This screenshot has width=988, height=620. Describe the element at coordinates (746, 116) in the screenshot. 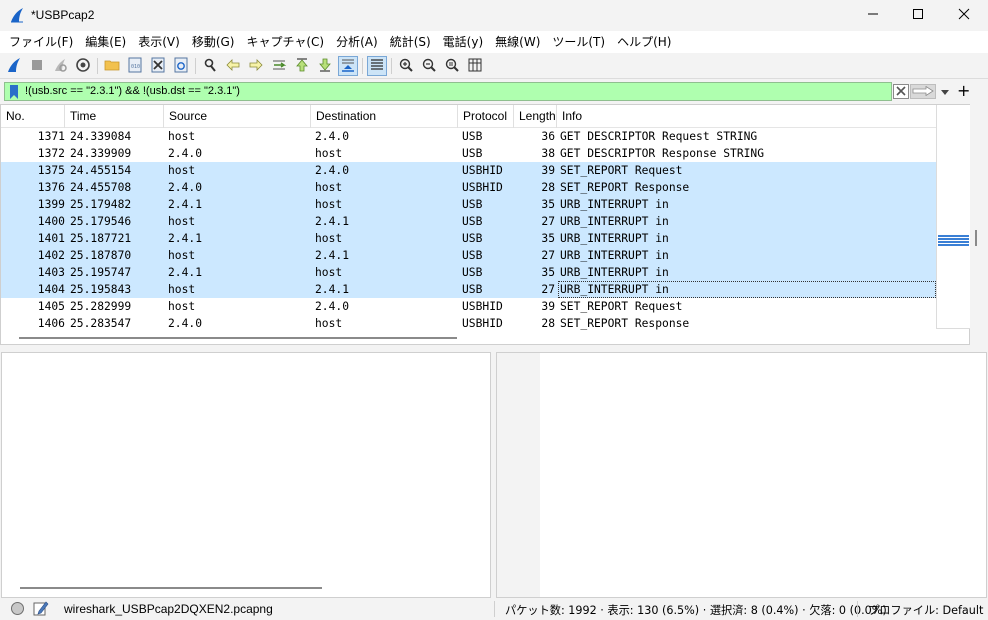

I see `column-header-info: Info` at that location.